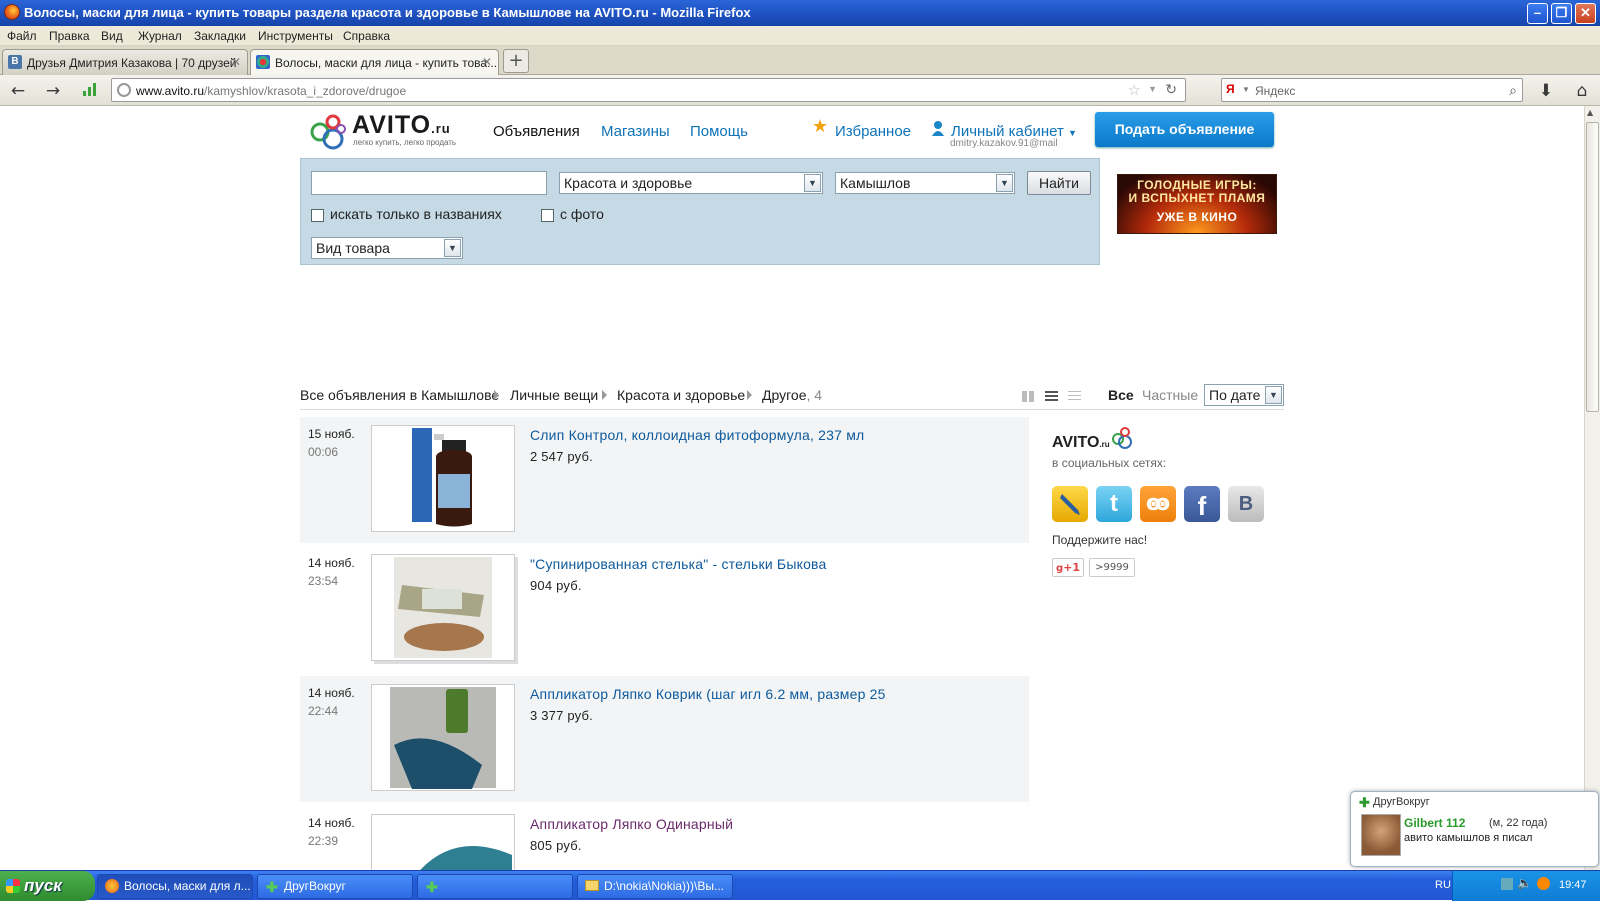 The height and width of the screenshot is (901, 1600). I want to click on location-select: Камышлов ▼, so click(925, 183).